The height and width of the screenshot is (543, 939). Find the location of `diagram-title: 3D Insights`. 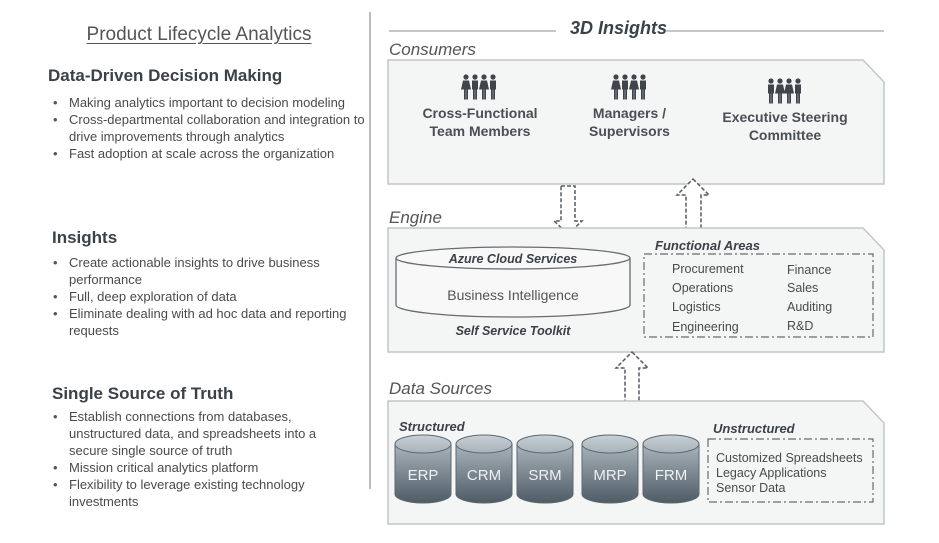

diagram-title: 3D Insights is located at coordinates (619, 28).